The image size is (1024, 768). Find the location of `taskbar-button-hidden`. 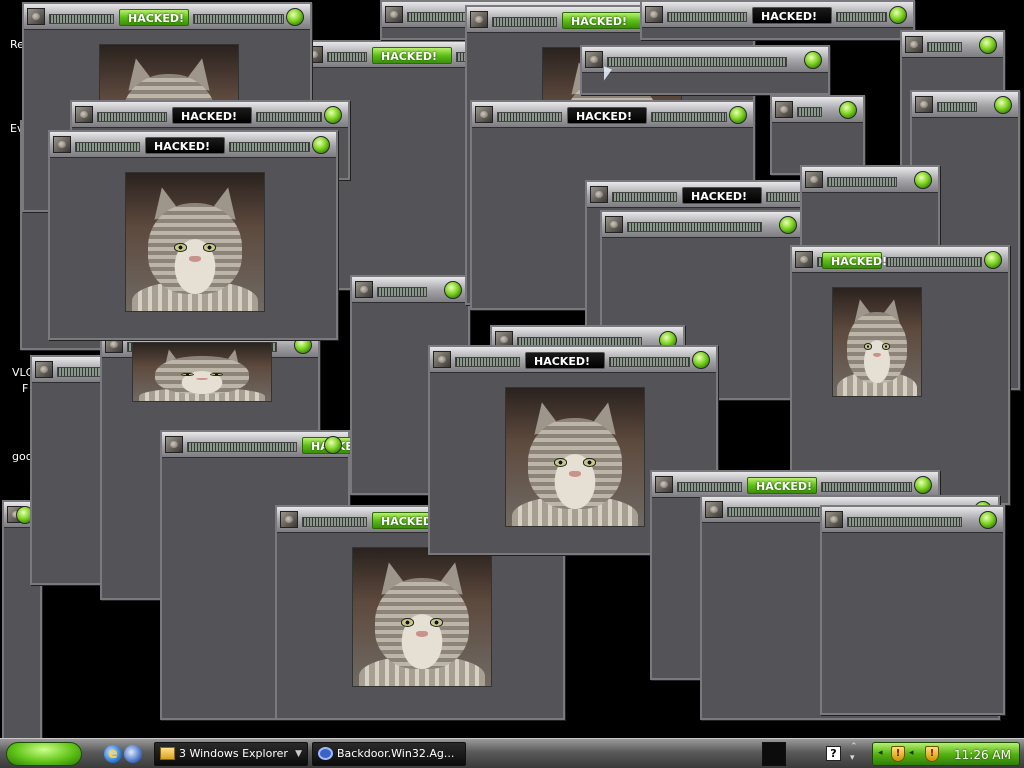

taskbar-button-hidden is located at coordinates (774, 754).